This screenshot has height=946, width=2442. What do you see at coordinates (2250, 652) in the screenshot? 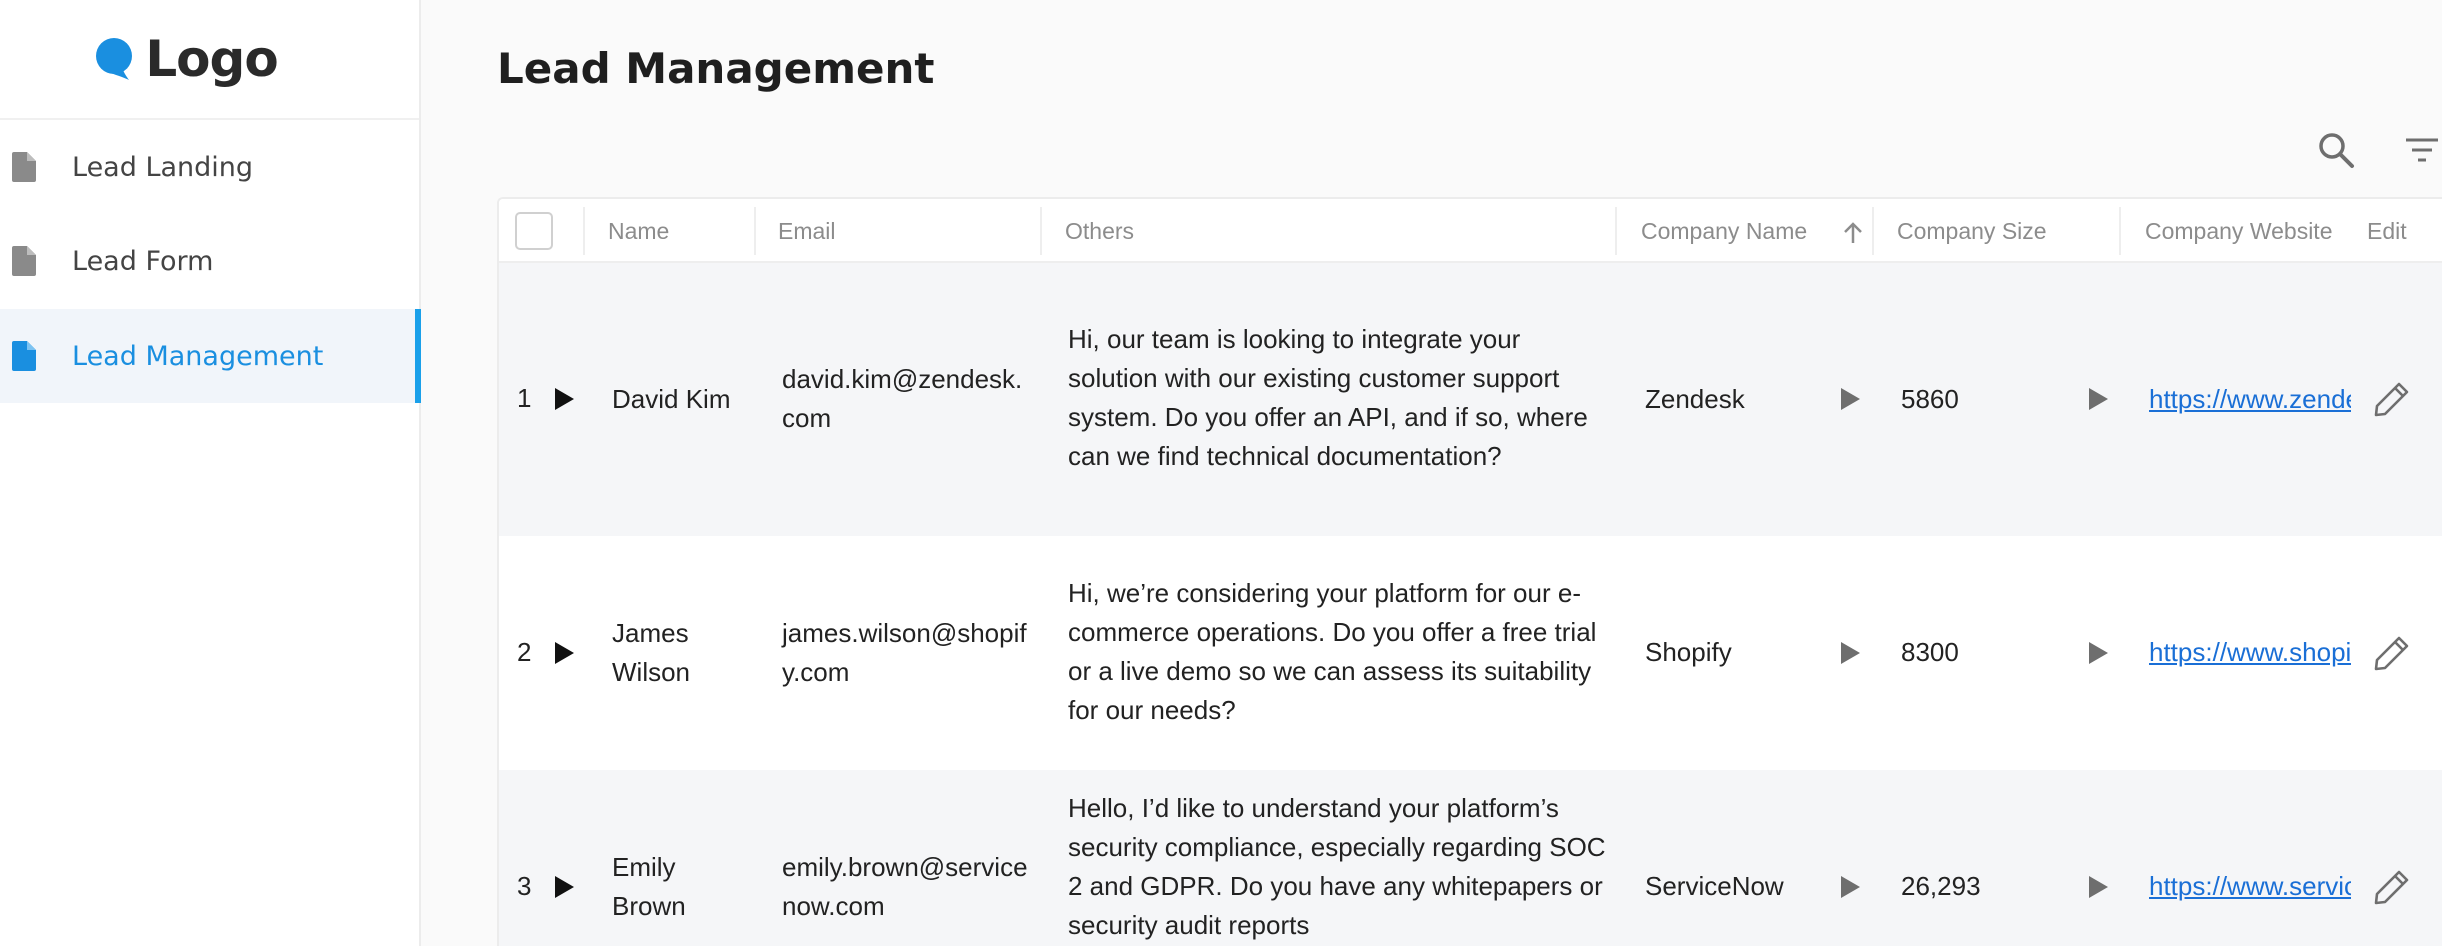
I see `company-website-link: https://www.shopify.com` at bounding box center [2250, 652].